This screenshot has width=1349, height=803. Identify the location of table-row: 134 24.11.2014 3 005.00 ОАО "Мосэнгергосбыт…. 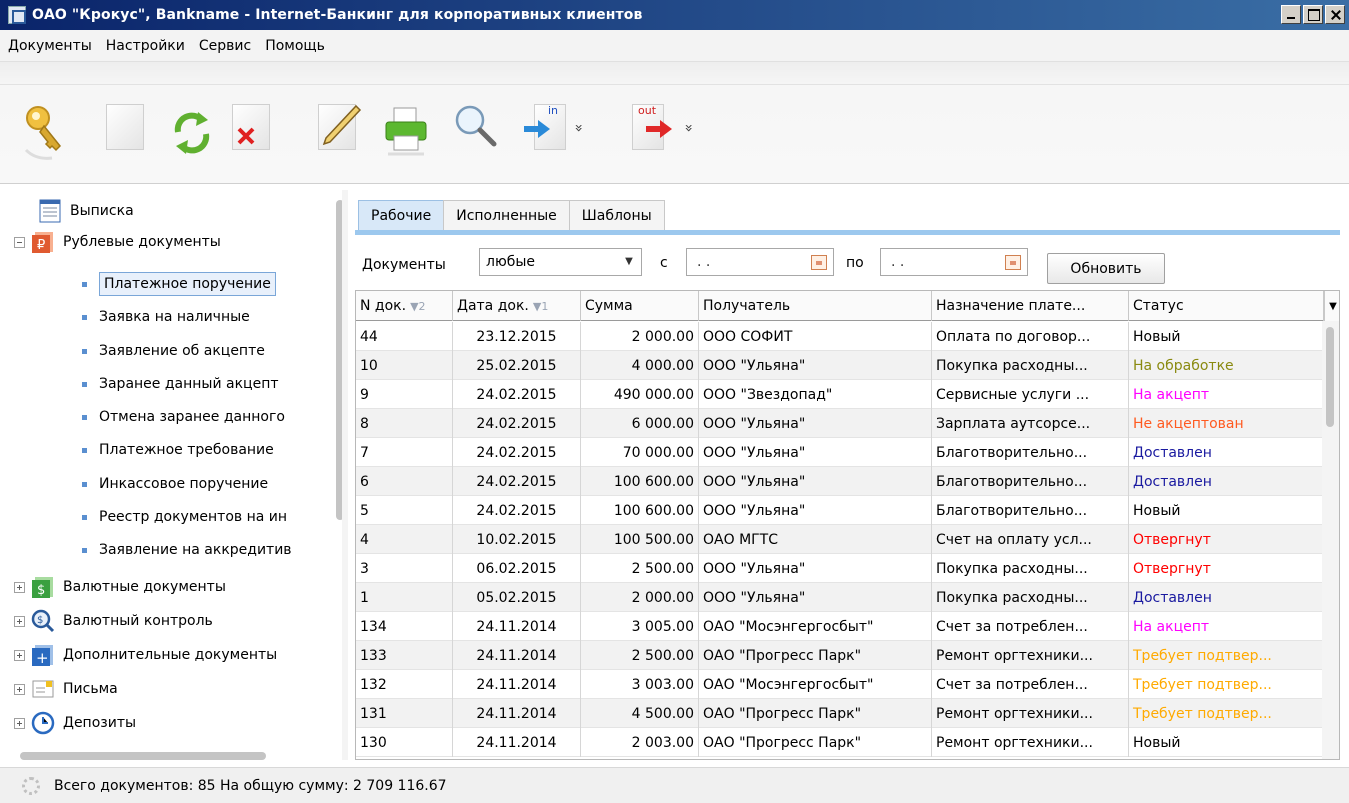
(840, 626).